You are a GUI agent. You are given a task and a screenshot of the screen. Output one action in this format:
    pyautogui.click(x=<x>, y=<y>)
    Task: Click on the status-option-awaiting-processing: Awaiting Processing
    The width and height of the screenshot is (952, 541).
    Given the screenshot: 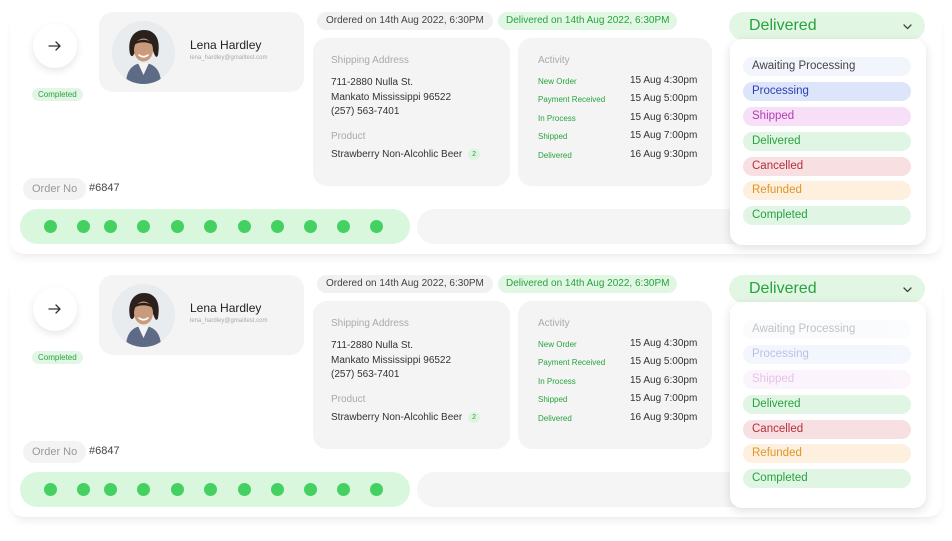 What is the action you would take?
    pyautogui.click(x=827, y=66)
    